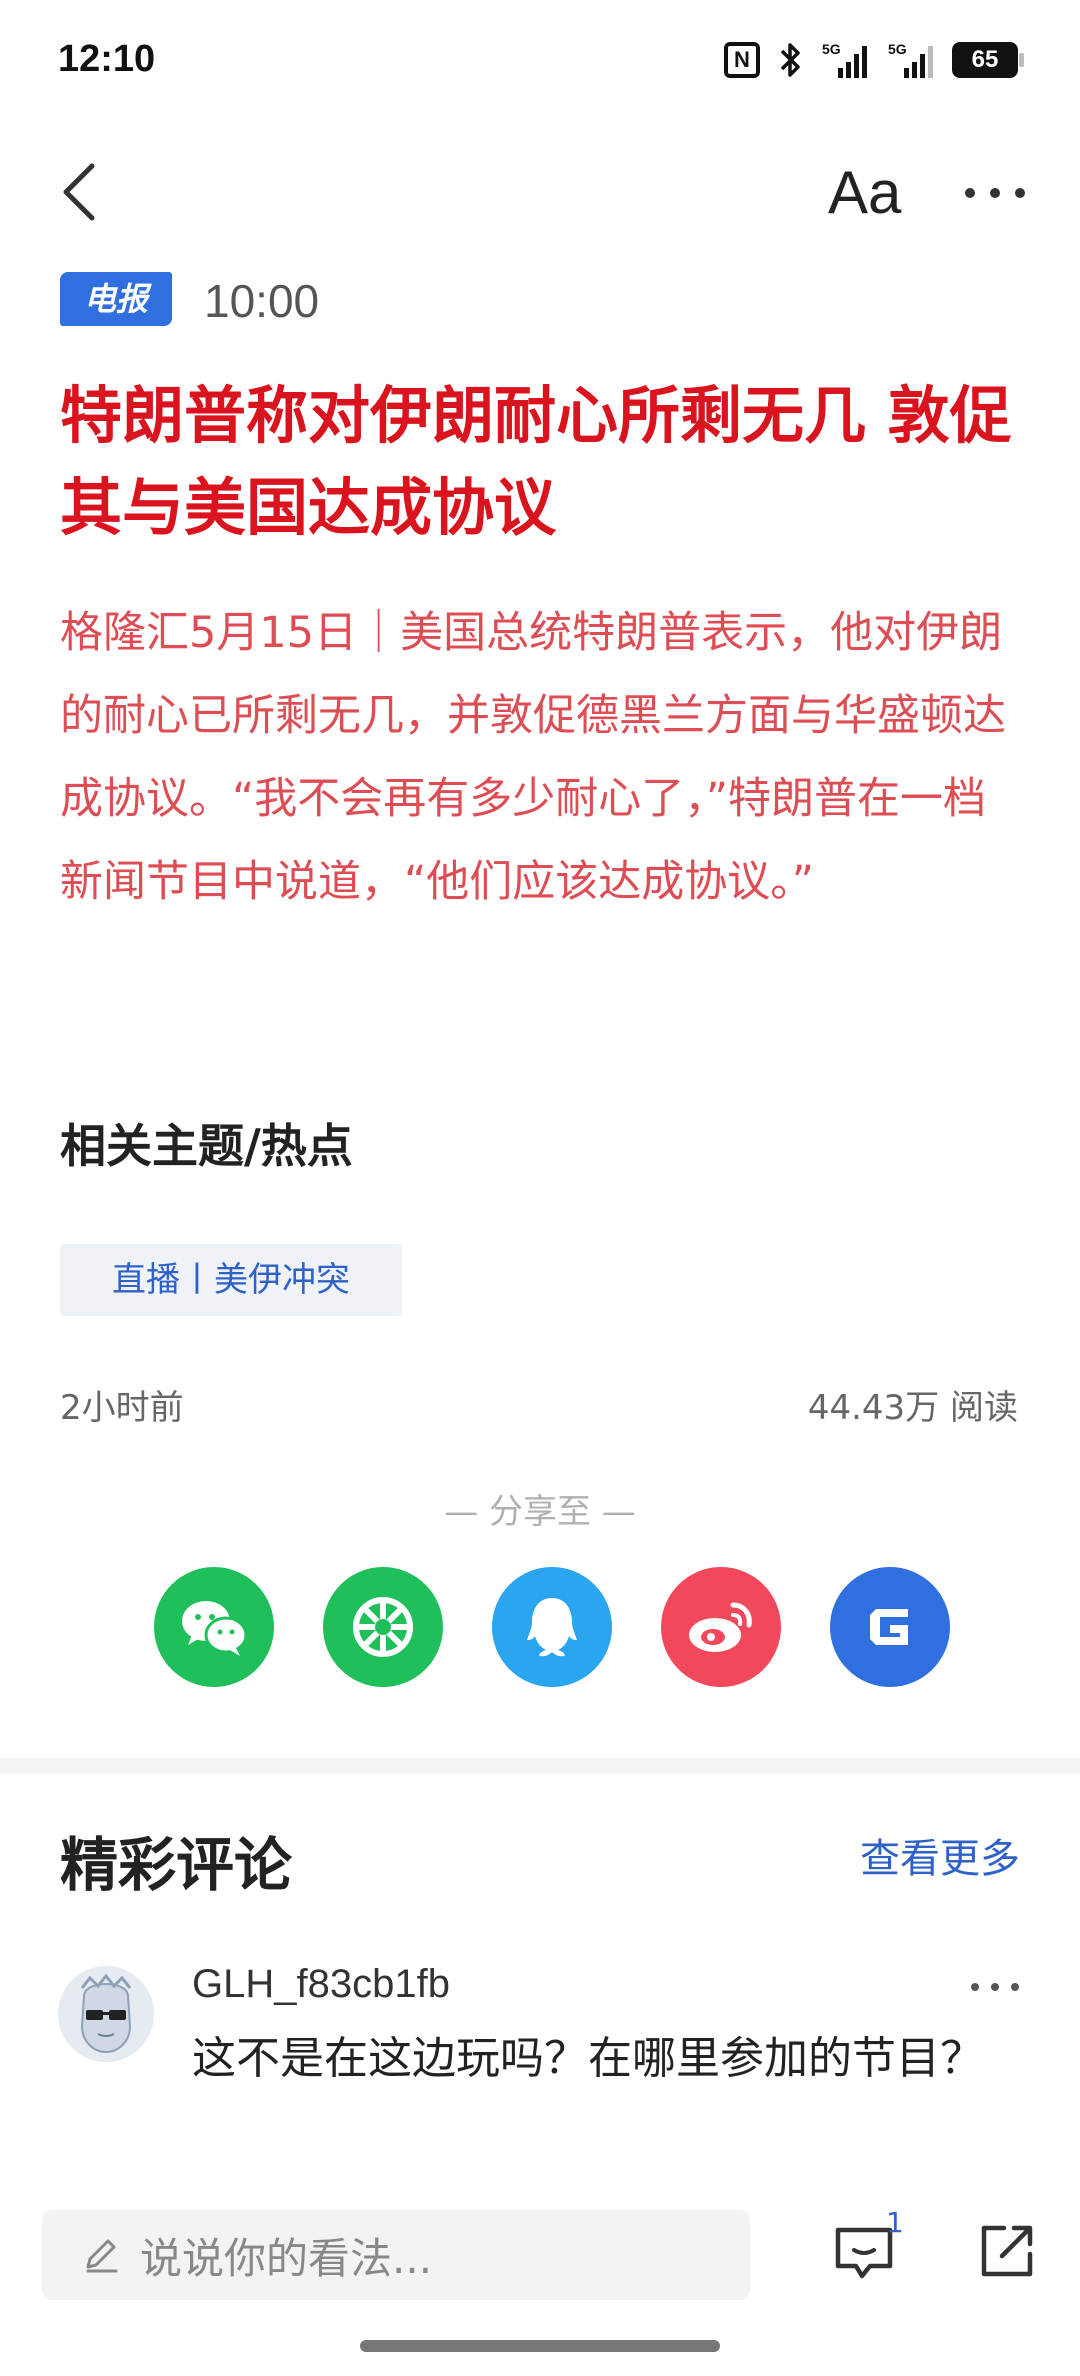 The height and width of the screenshot is (2376, 1080). I want to click on status-bar: 12:10 N 5G 5G 65, so click(540, 65).